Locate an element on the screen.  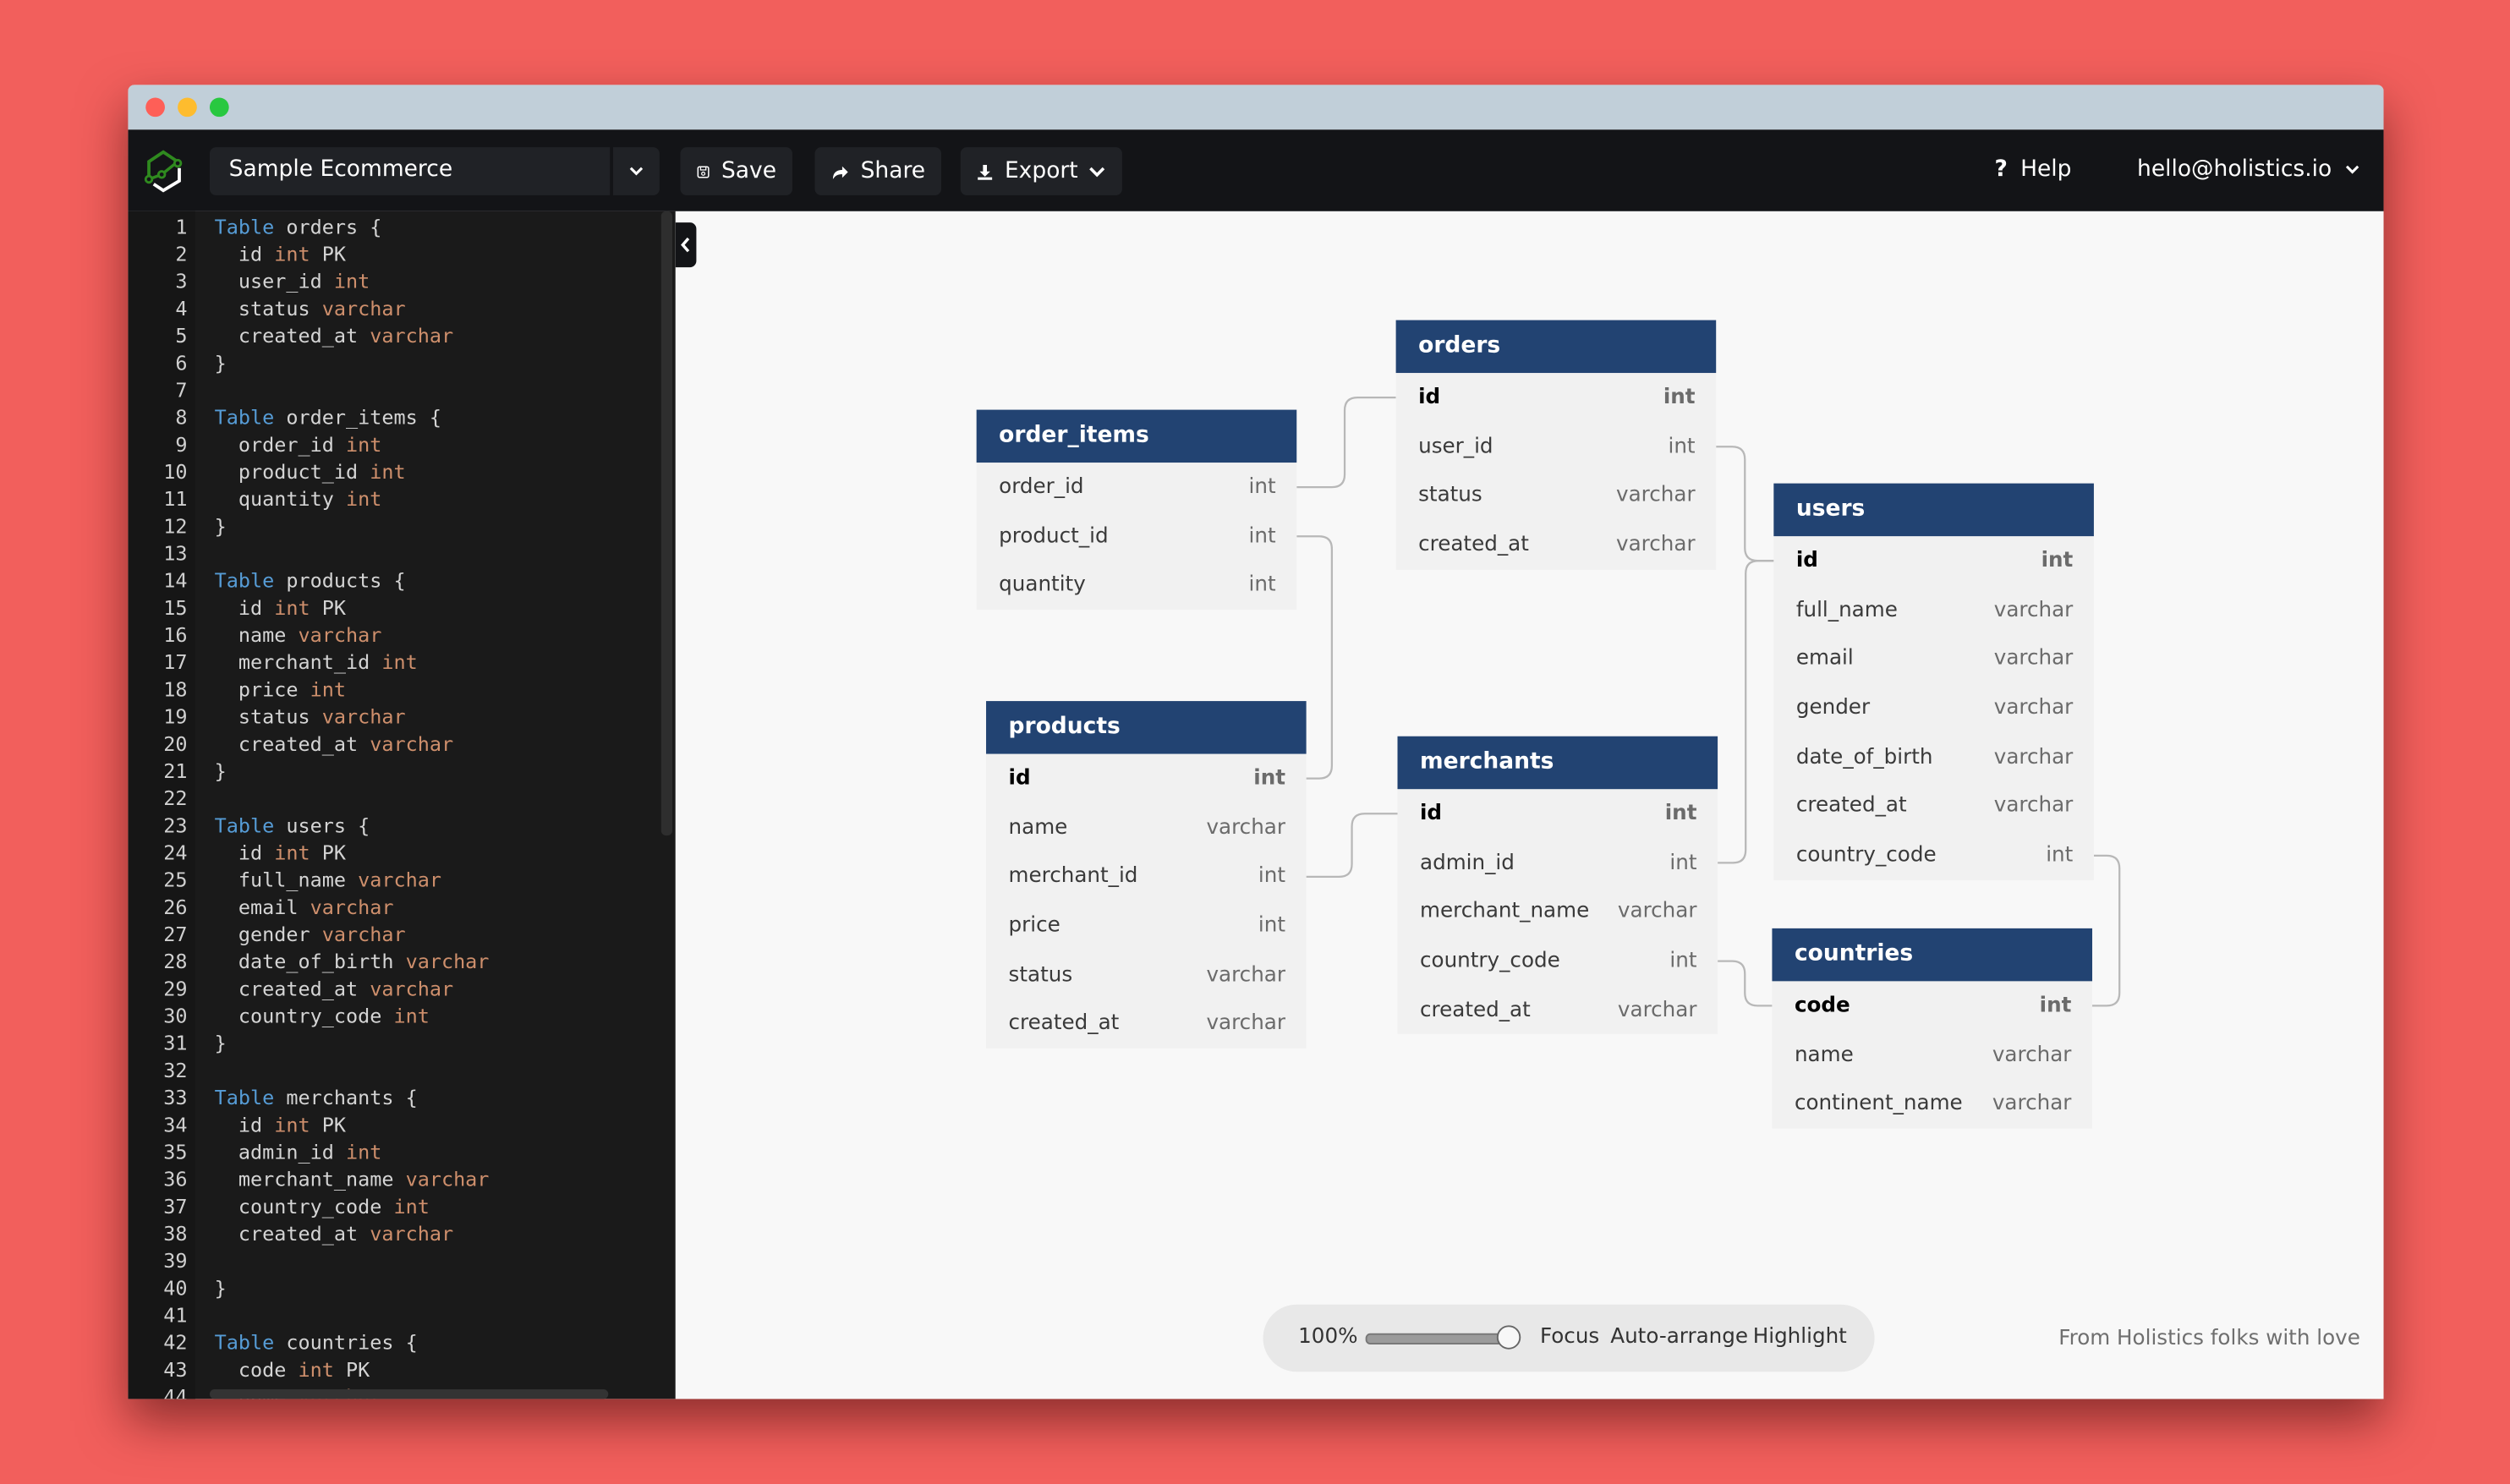
help-button: ? Help is located at coordinates (2033, 170).